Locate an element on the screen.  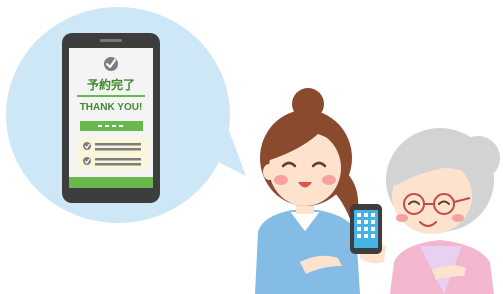
confirmation-phone: 予約完了 THANK YOU! is located at coordinates (111, 118).